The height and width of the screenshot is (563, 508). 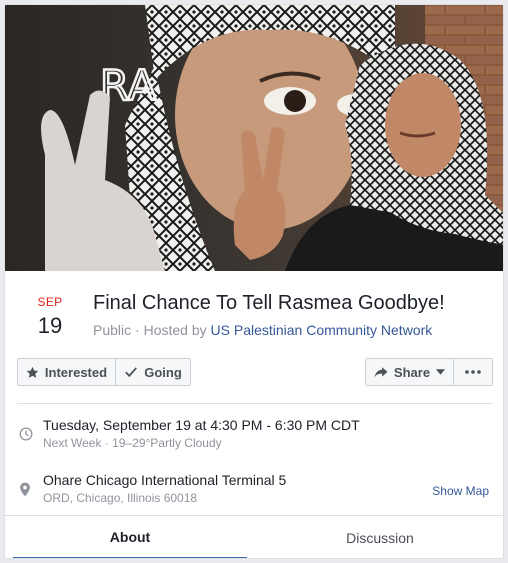 I want to click on event-time-weather: Next Week · 19–29°Partly Cloudy, so click(x=132, y=443).